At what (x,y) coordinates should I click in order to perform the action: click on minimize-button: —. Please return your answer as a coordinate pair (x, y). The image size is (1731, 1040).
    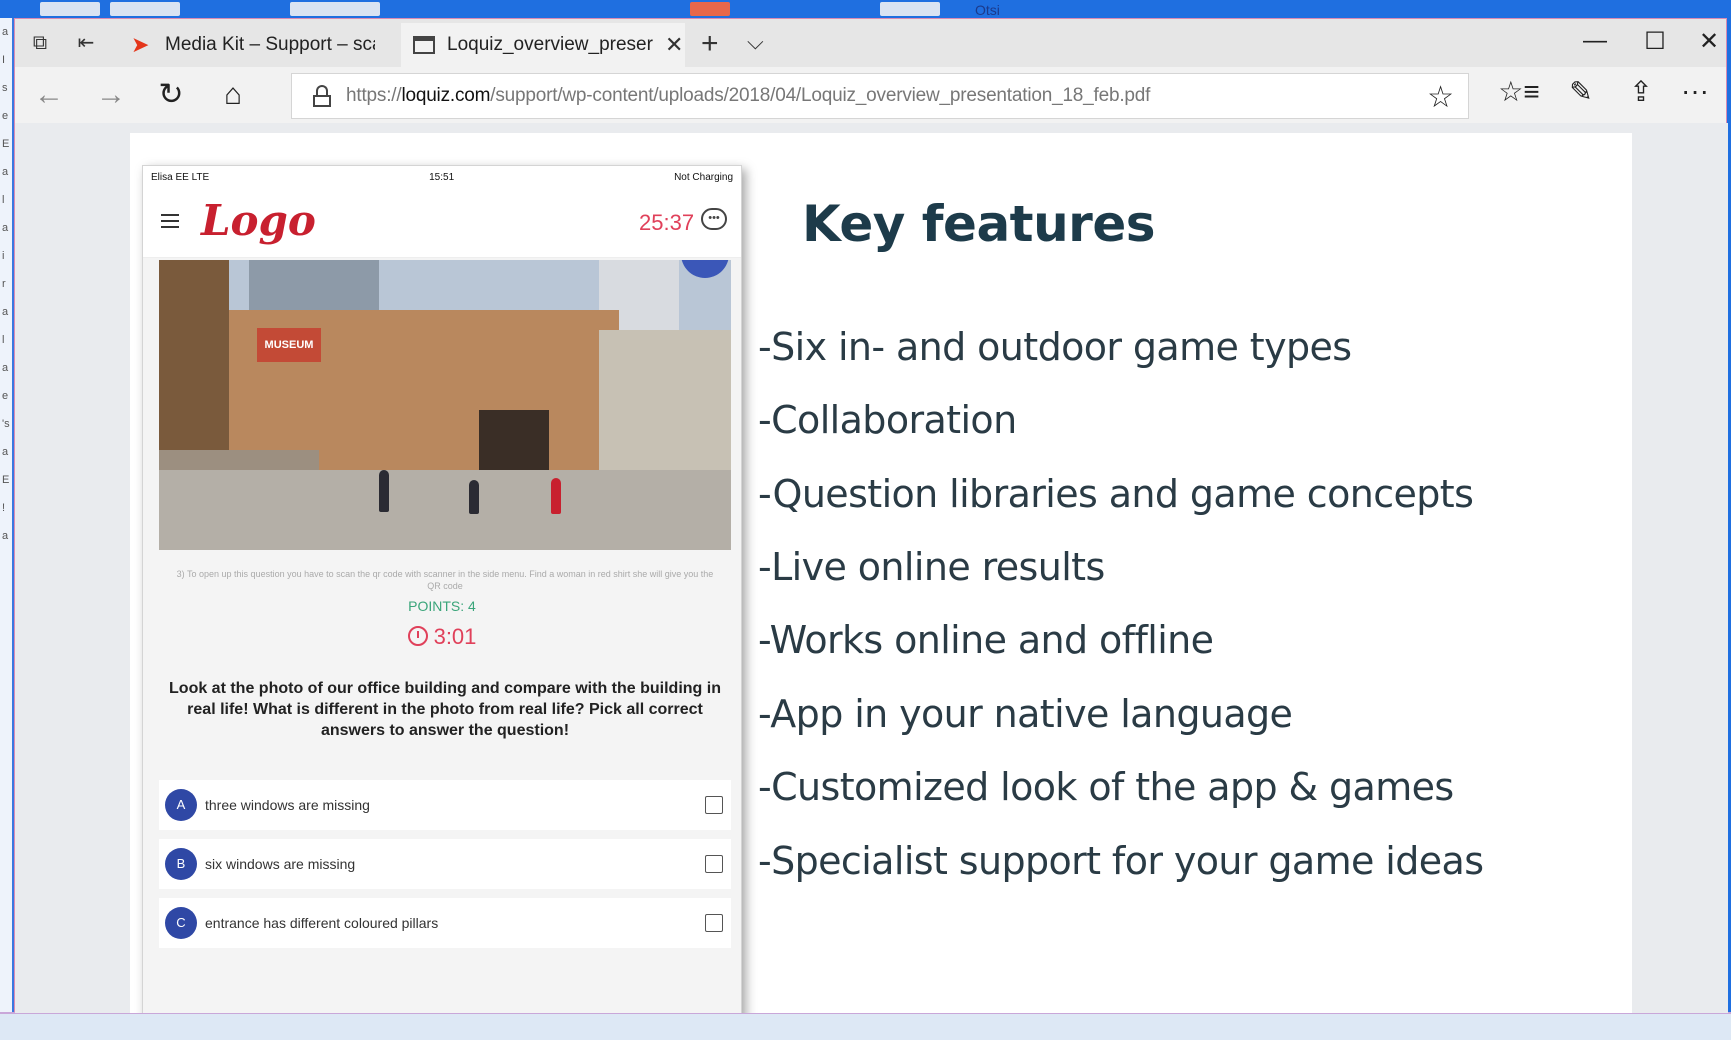
    Looking at the image, I should click on (1595, 41).